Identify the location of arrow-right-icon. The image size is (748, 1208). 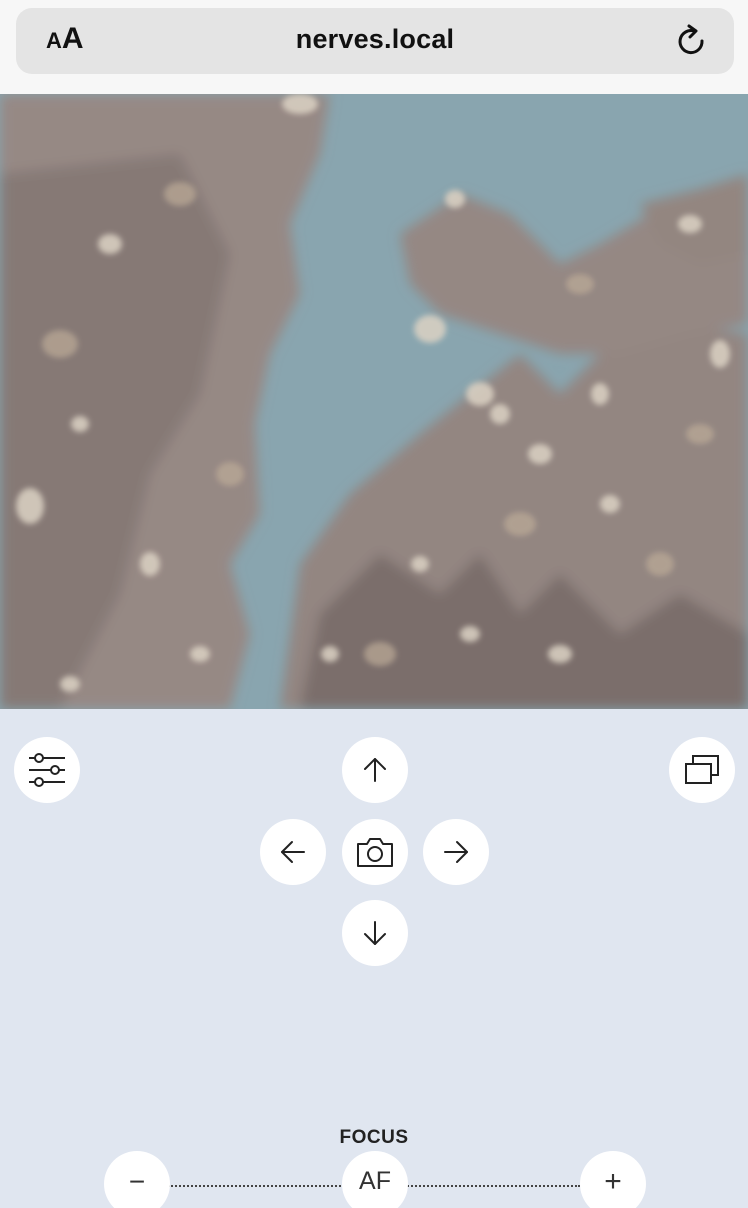
(456, 852).